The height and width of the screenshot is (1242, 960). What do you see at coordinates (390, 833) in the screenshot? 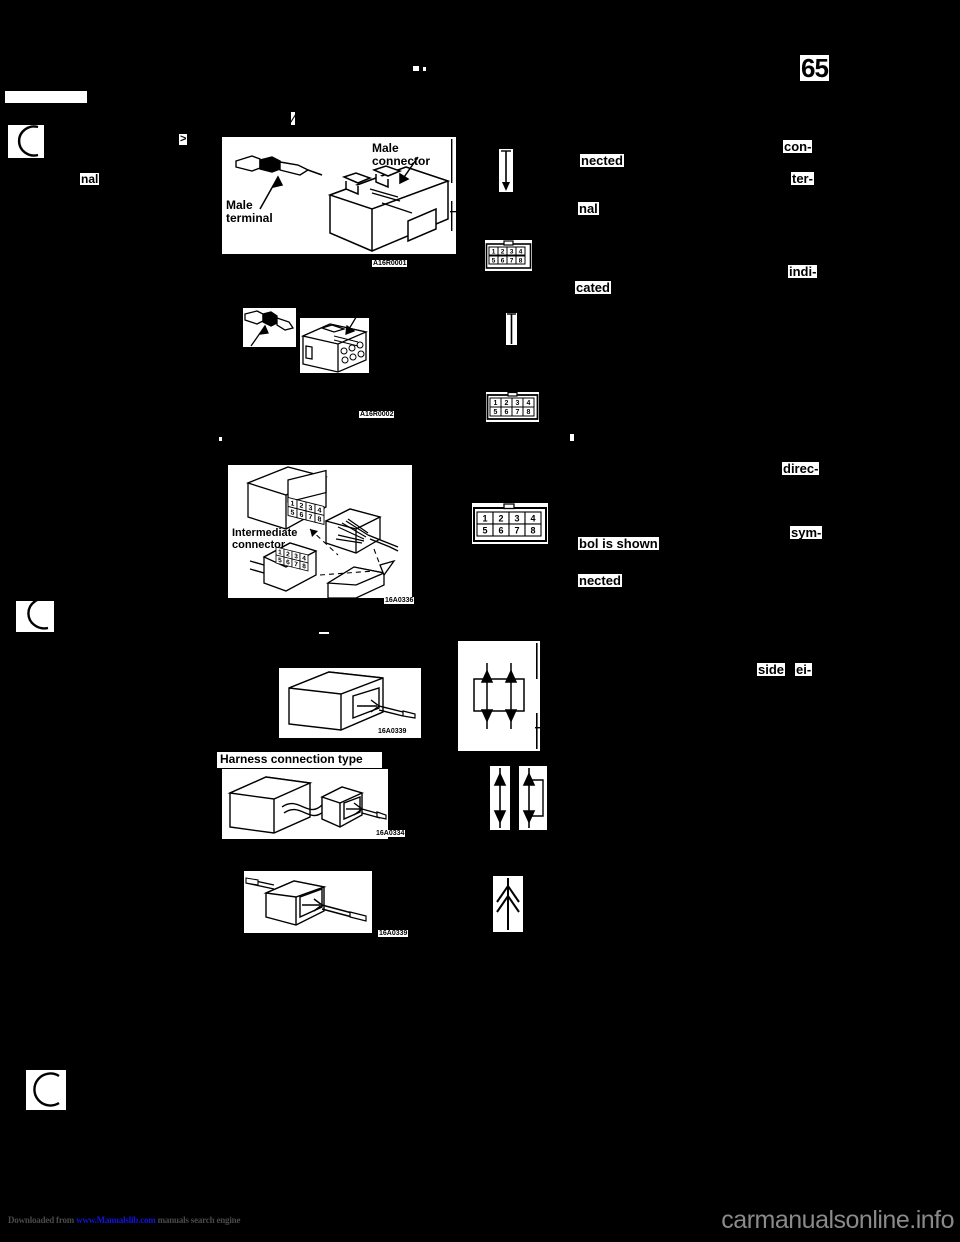
I see `figure-code-16a0334: 16A0334` at bounding box center [390, 833].